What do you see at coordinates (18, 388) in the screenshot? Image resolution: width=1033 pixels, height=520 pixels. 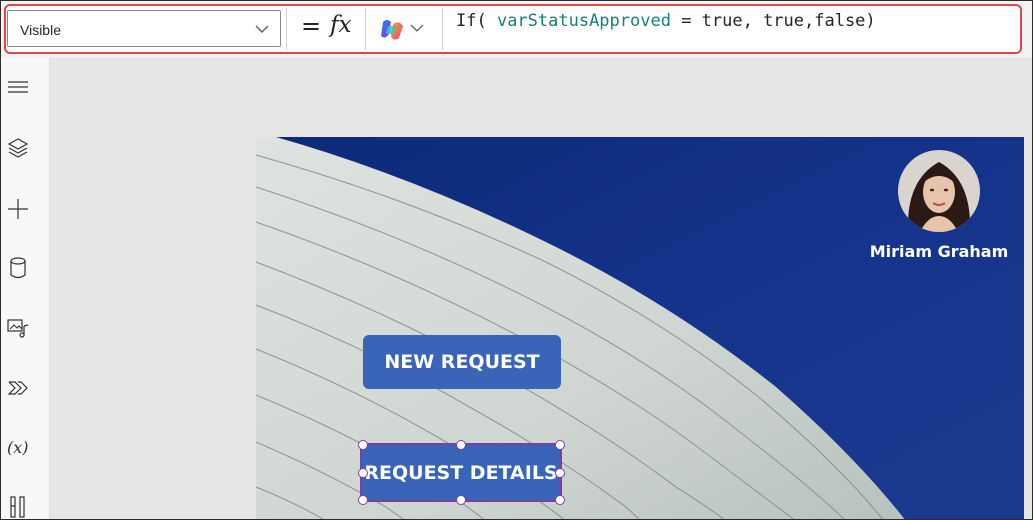 I see `power-automate-icon` at bounding box center [18, 388].